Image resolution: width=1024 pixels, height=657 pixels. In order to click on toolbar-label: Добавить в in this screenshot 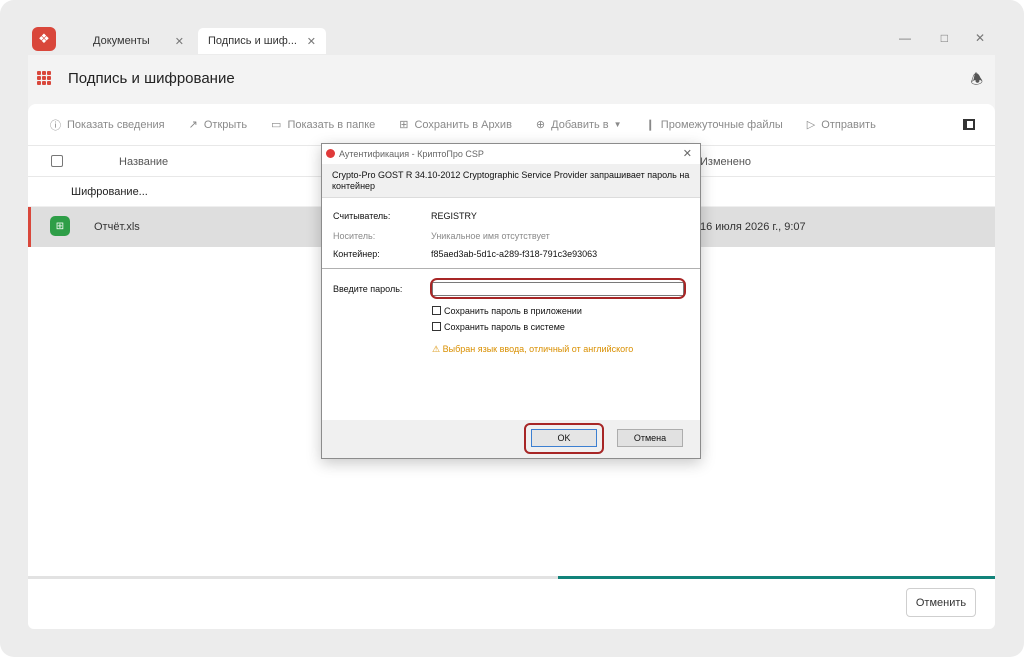, I will do `click(580, 124)`.